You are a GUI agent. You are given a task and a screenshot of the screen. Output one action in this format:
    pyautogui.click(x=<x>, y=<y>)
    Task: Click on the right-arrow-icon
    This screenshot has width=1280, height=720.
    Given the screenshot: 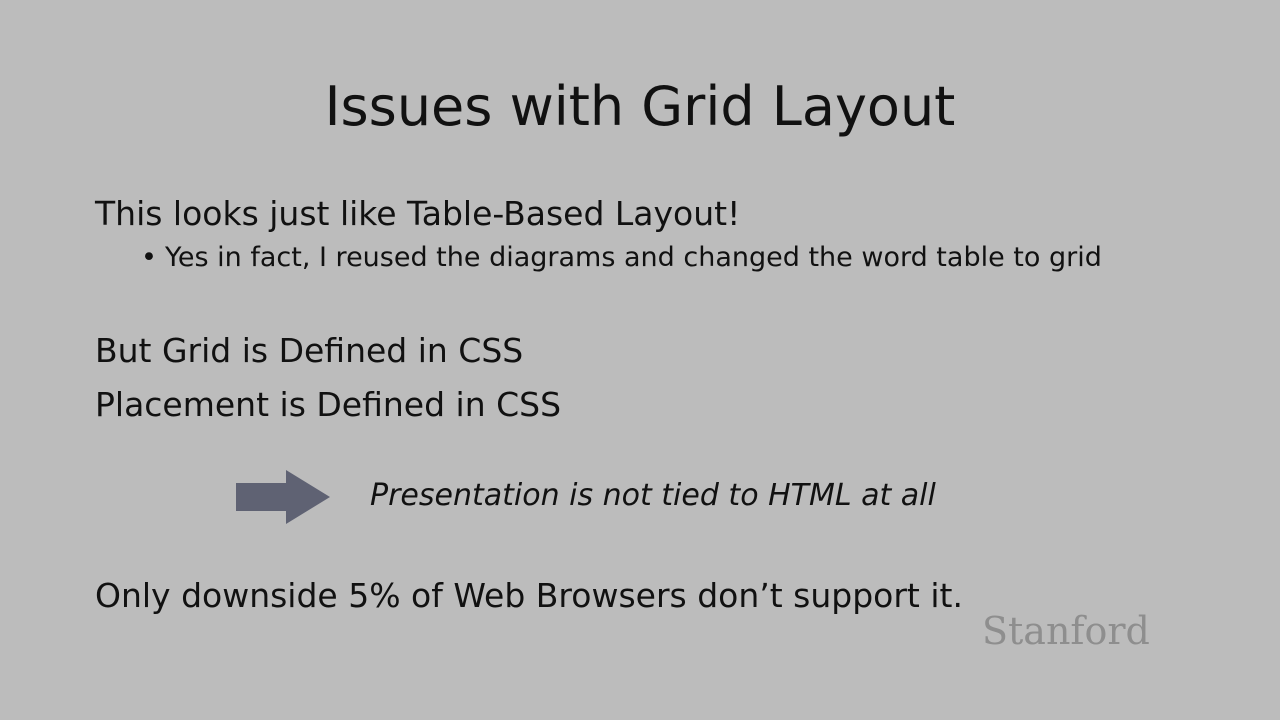 What is the action you would take?
    pyautogui.click(x=283, y=497)
    